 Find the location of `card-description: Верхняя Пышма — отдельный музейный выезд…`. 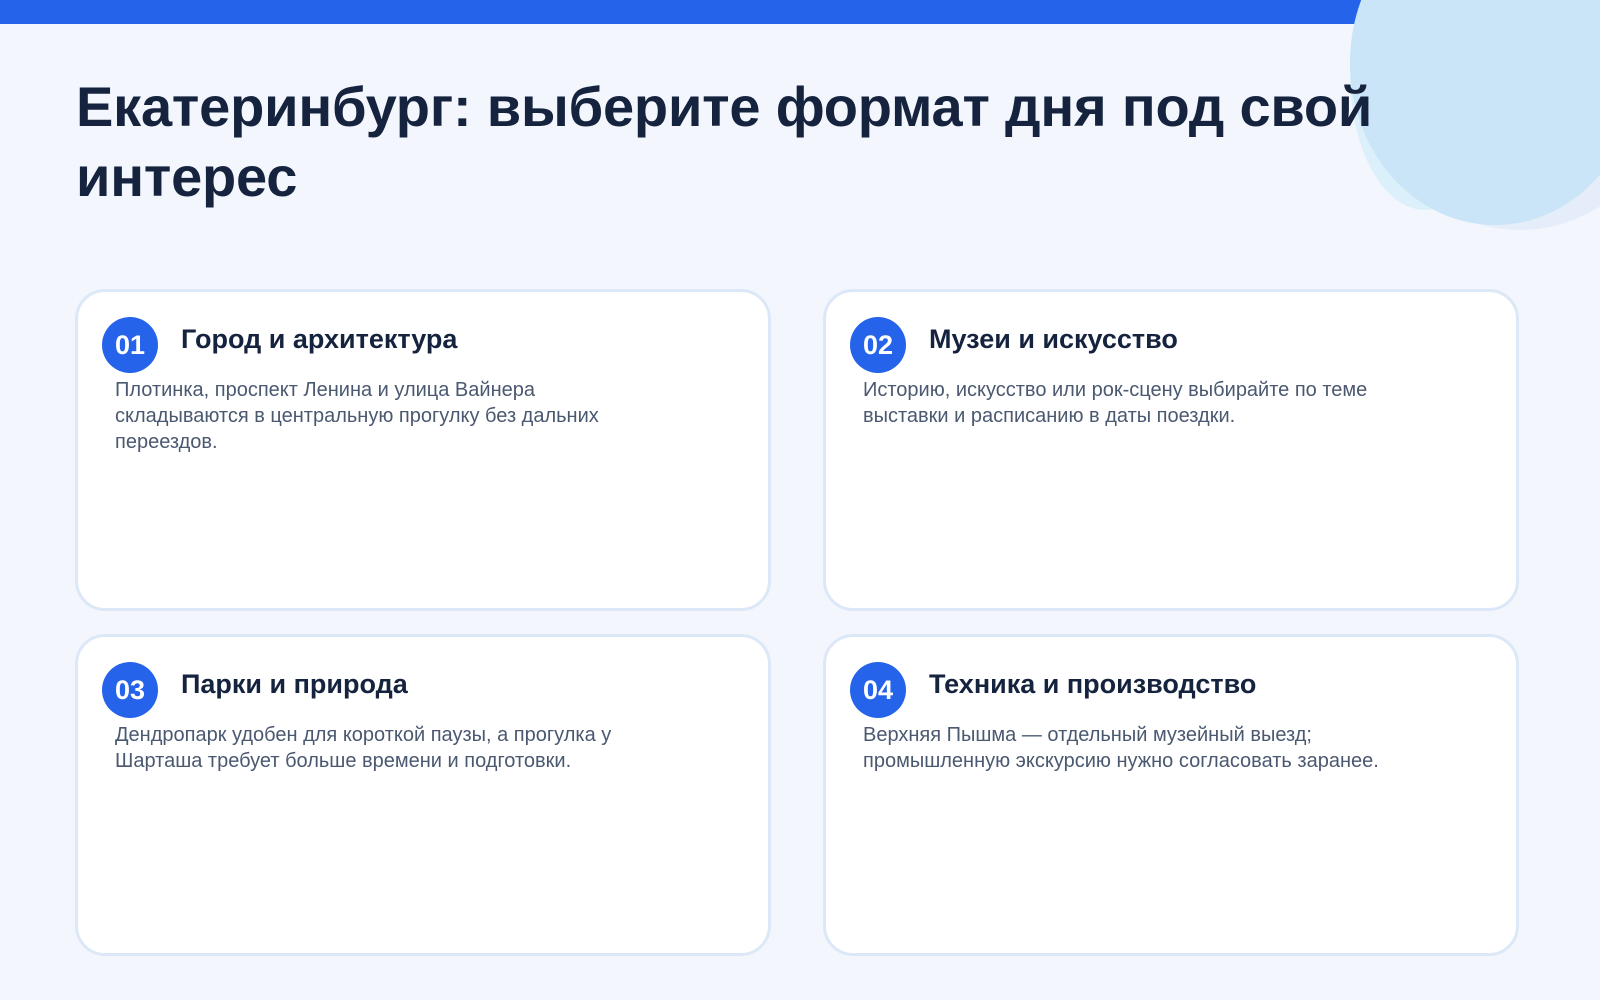

card-description: Верхняя Пышма — отдельный музейный выезд… is located at coordinates (1121, 748).